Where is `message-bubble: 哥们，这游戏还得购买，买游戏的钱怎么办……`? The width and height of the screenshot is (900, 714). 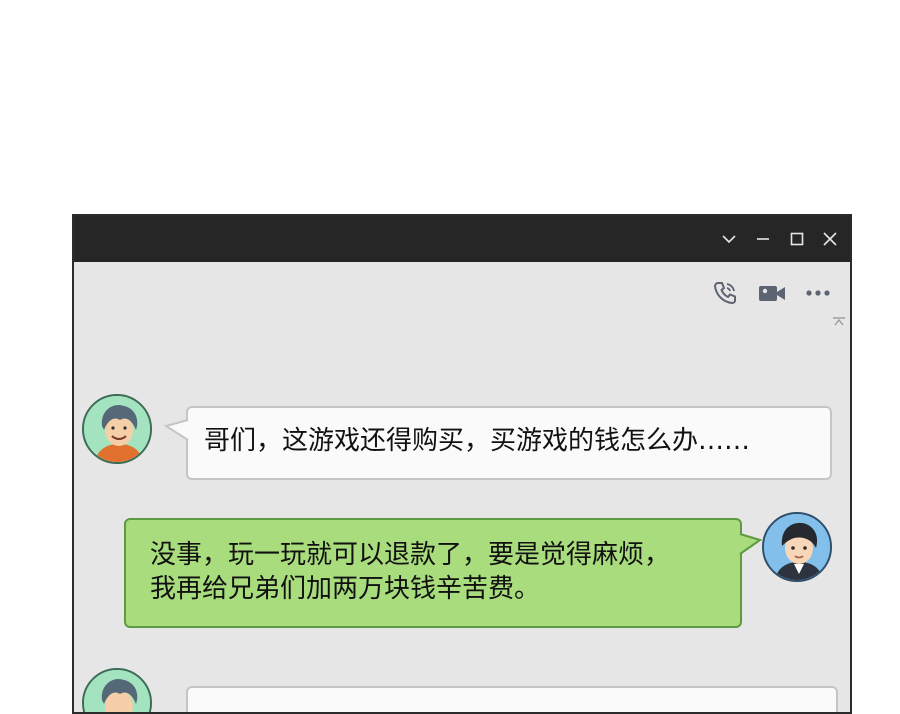 message-bubble: 哥们，这游戏还得购买，买游戏的钱怎么办…… is located at coordinates (498, 443).